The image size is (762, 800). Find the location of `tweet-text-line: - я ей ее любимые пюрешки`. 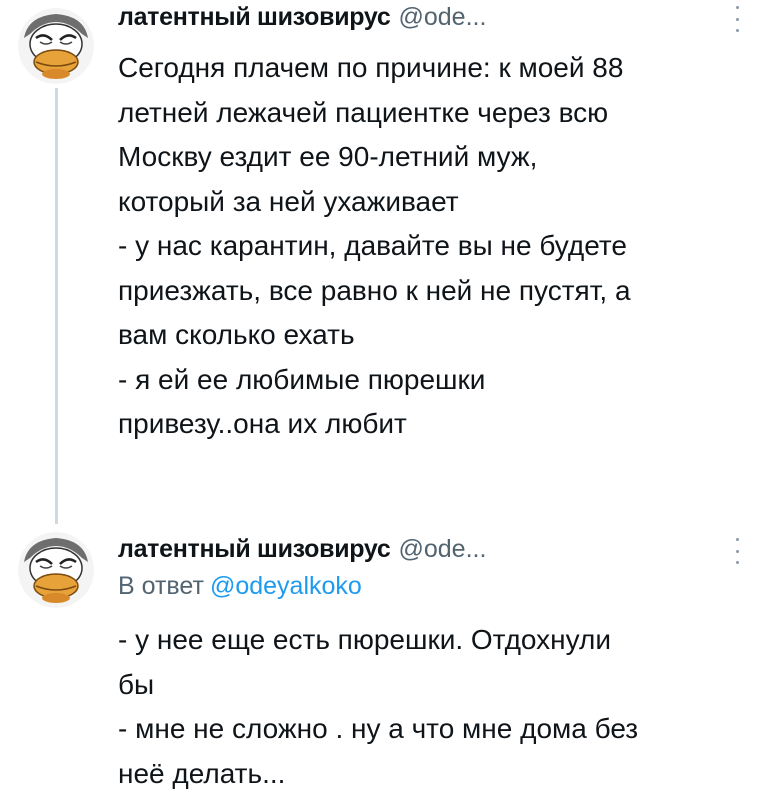

tweet-text-line: - я ей ее любимые пюрешки is located at coordinates (302, 379).